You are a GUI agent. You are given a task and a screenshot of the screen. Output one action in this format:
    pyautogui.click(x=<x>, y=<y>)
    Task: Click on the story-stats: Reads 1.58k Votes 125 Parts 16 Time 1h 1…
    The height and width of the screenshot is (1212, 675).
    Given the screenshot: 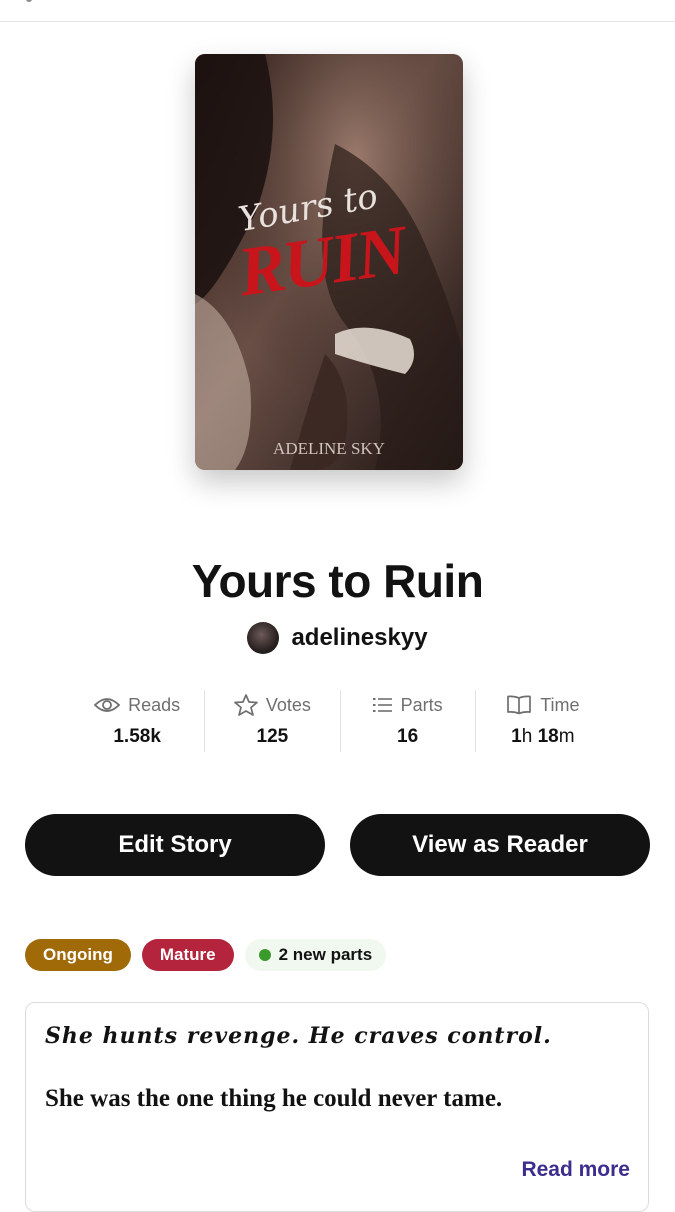 What is the action you would take?
    pyautogui.click(x=340, y=721)
    